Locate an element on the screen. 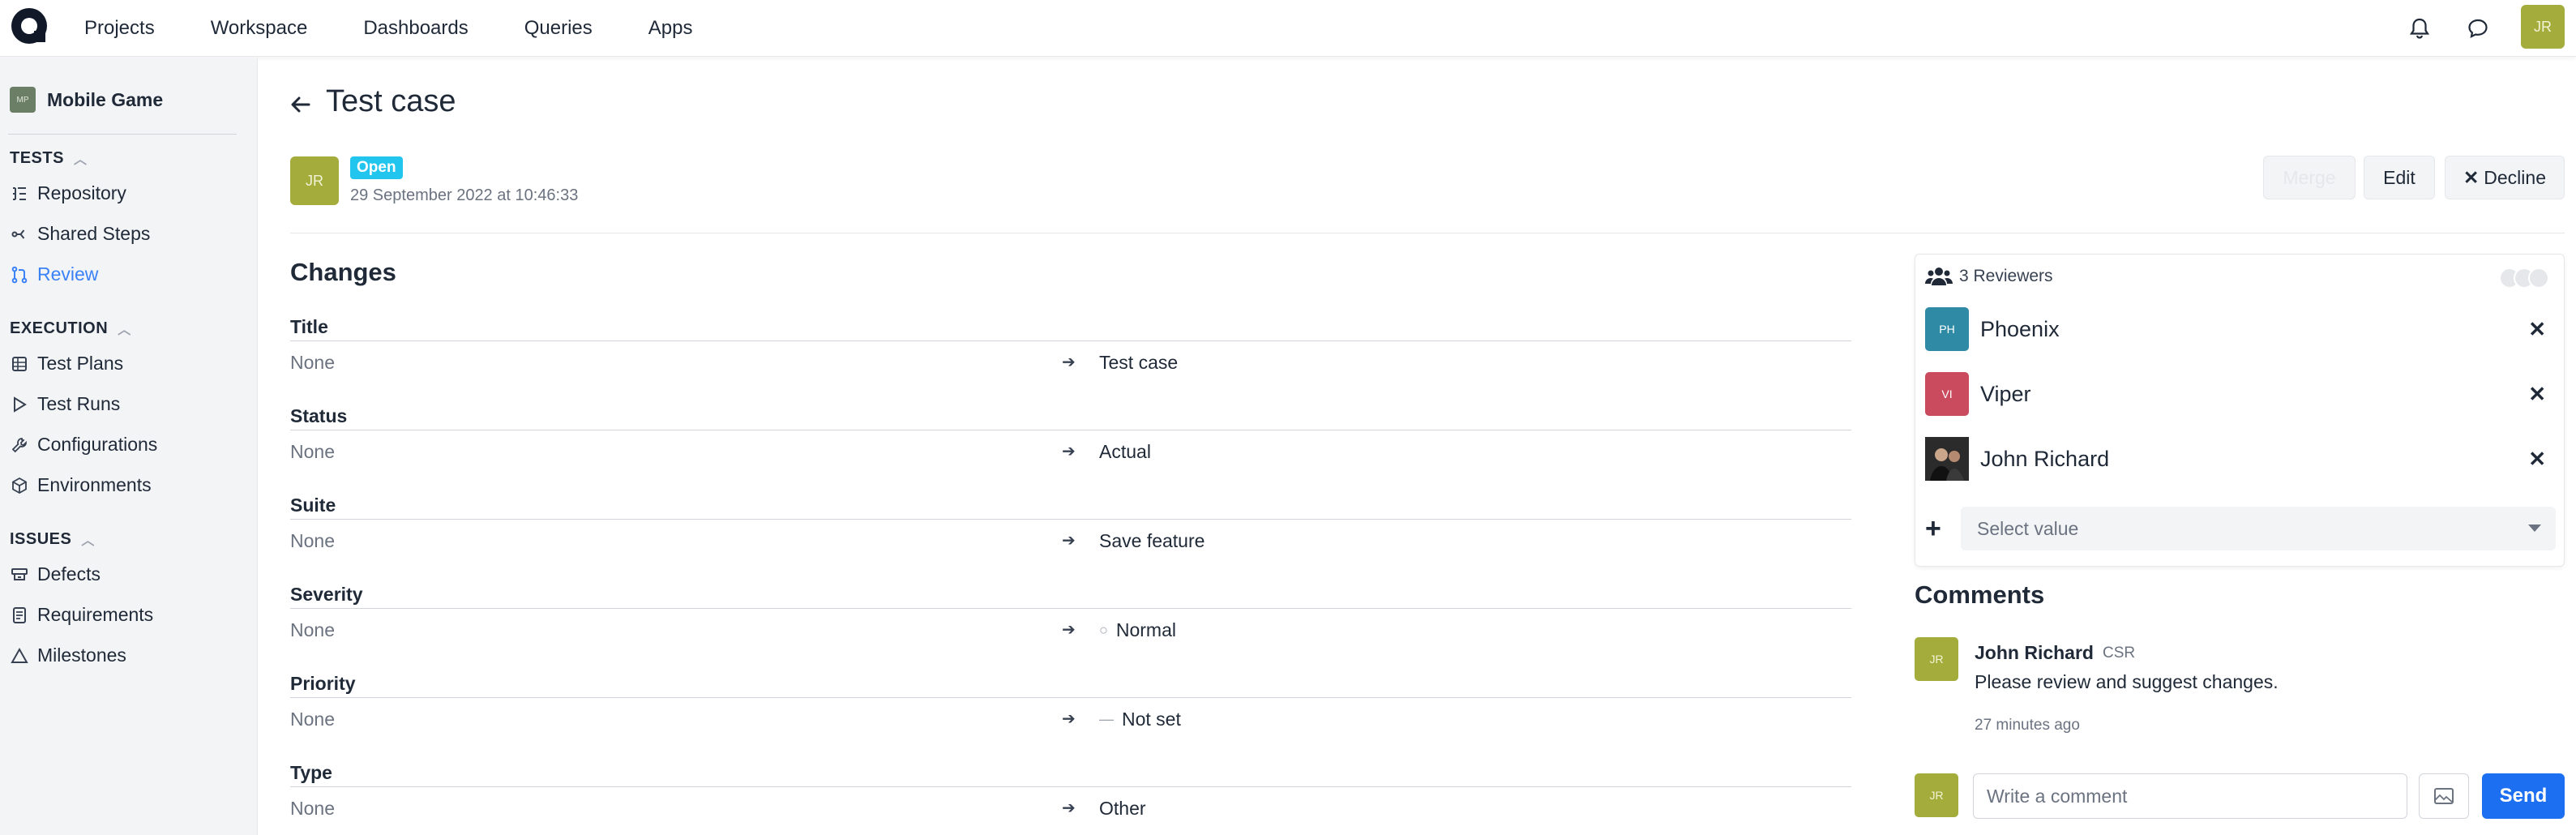 The image size is (2576, 835). nav-workspace: Workspace is located at coordinates (259, 28).